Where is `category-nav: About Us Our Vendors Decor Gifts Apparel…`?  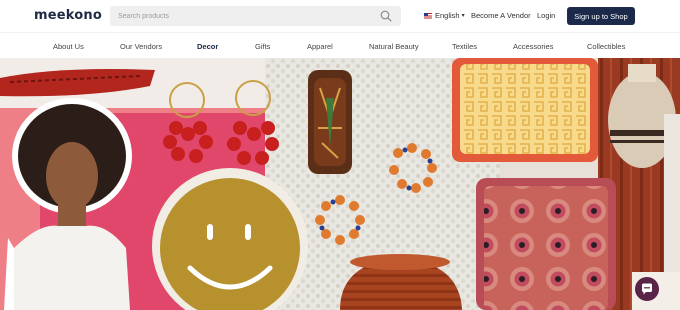
category-nav: About Us Our Vendors Decor Gifts Apparel… is located at coordinates (340, 45).